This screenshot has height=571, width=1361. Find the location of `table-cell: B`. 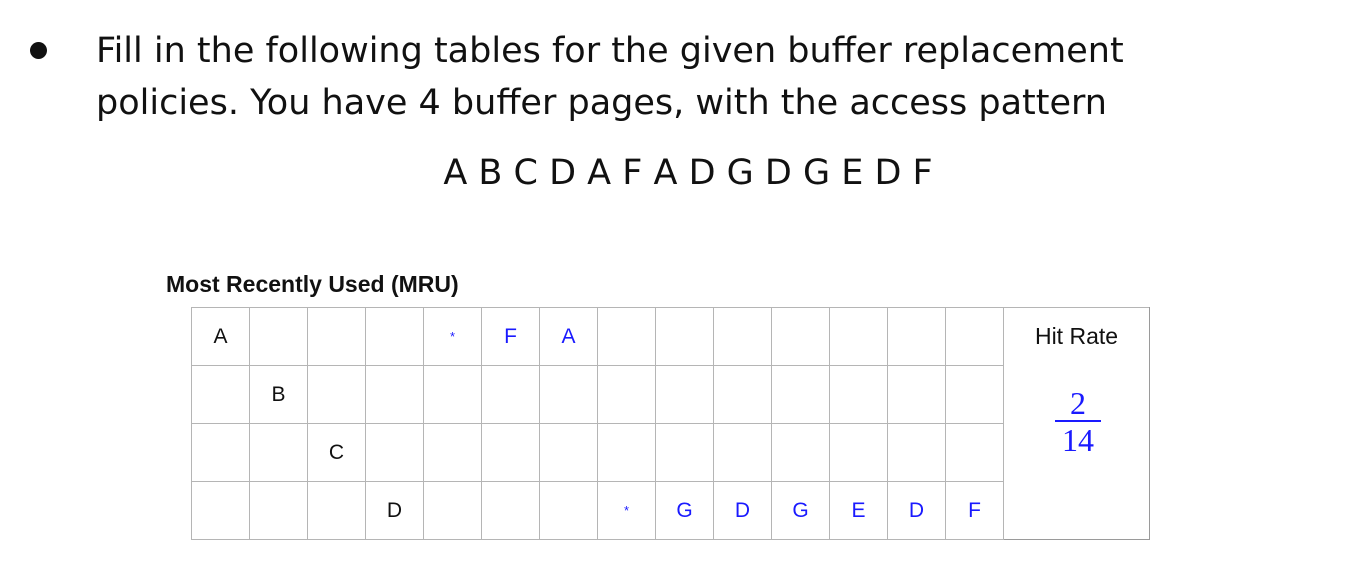

table-cell: B is located at coordinates (278, 394).